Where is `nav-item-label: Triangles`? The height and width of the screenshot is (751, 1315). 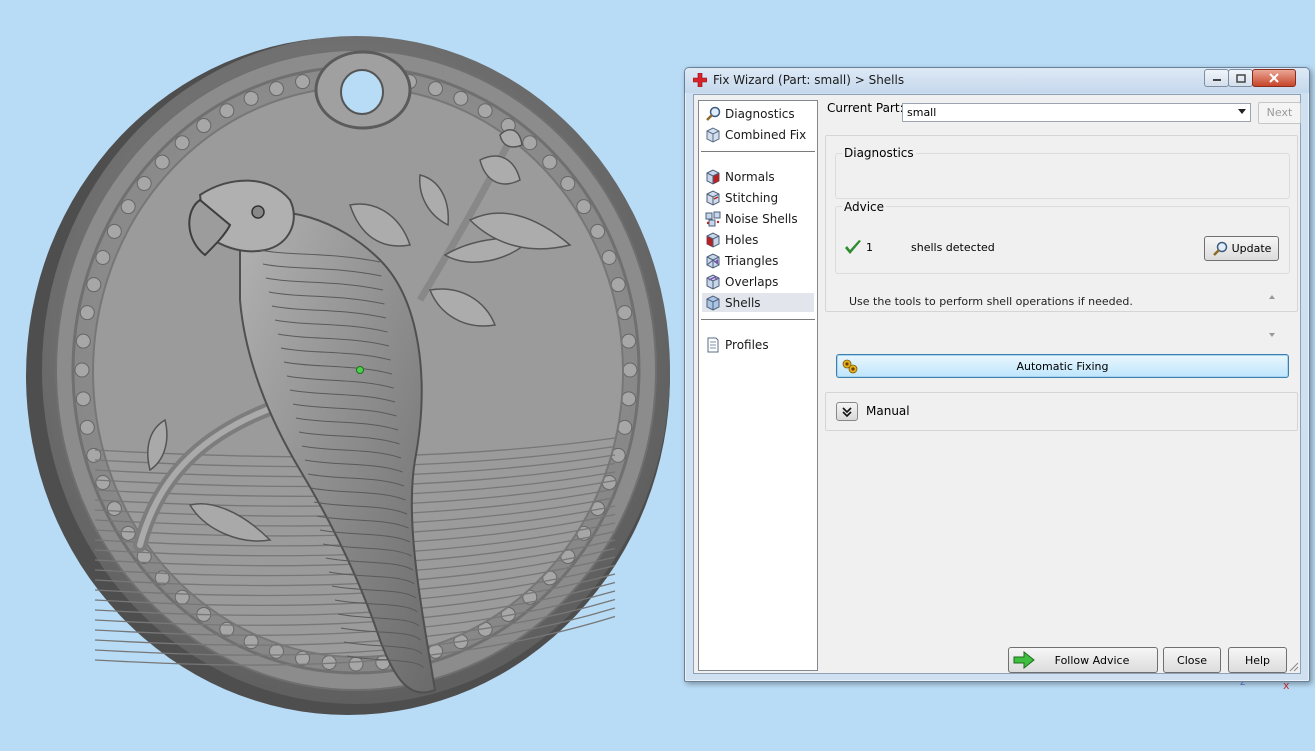 nav-item-label: Triangles is located at coordinates (752, 260).